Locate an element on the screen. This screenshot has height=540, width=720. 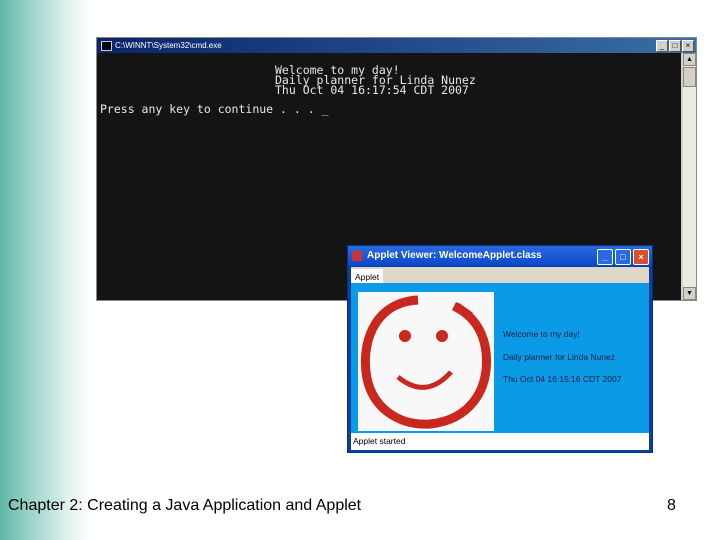
applet-message: Daily planner for Linda Nunez is located at coordinates (559, 357).